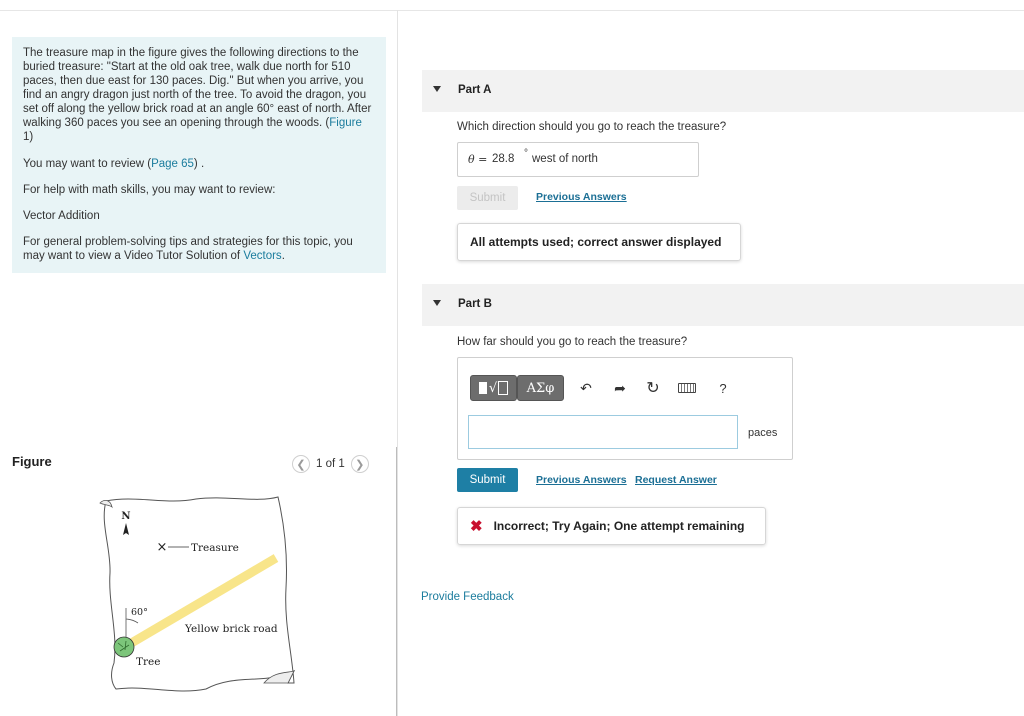 Image resolution: width=1024 pixels, height=716 pixels. I want to click on tree-label: Tree, so click(148, 662).